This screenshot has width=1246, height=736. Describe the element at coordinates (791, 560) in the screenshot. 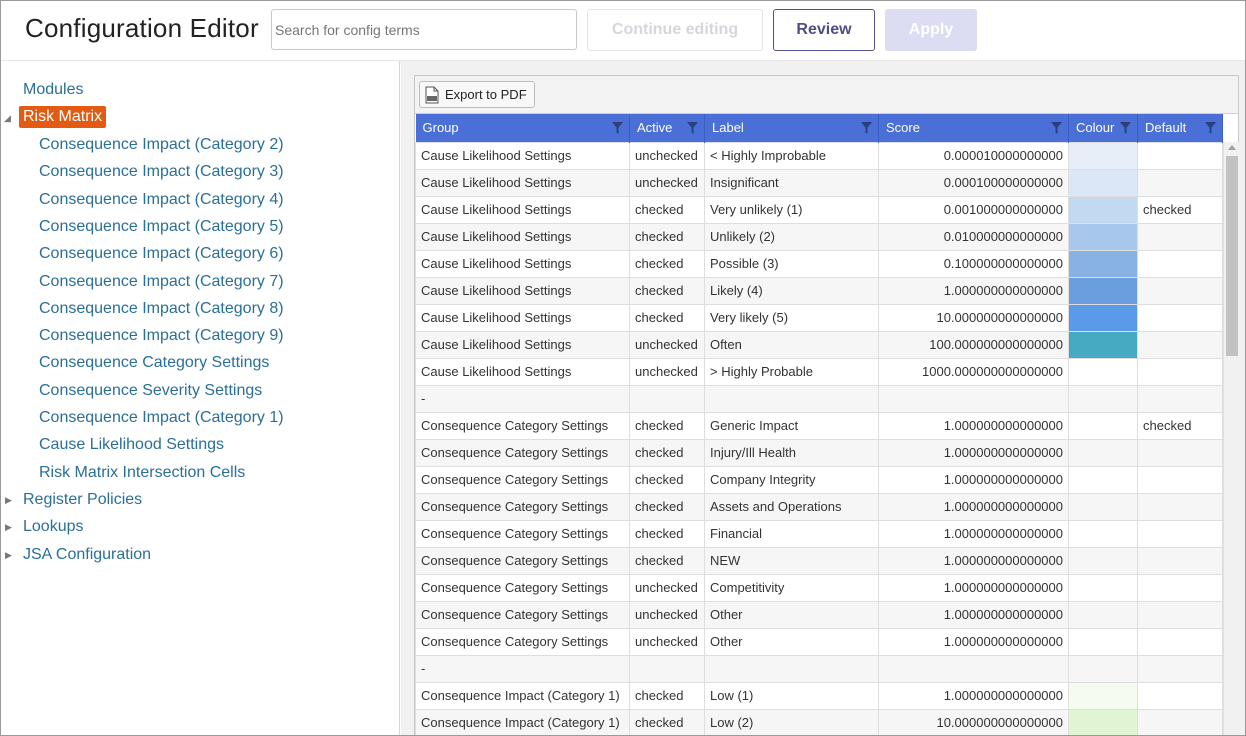

I see `cell-label: NEW` at that location.